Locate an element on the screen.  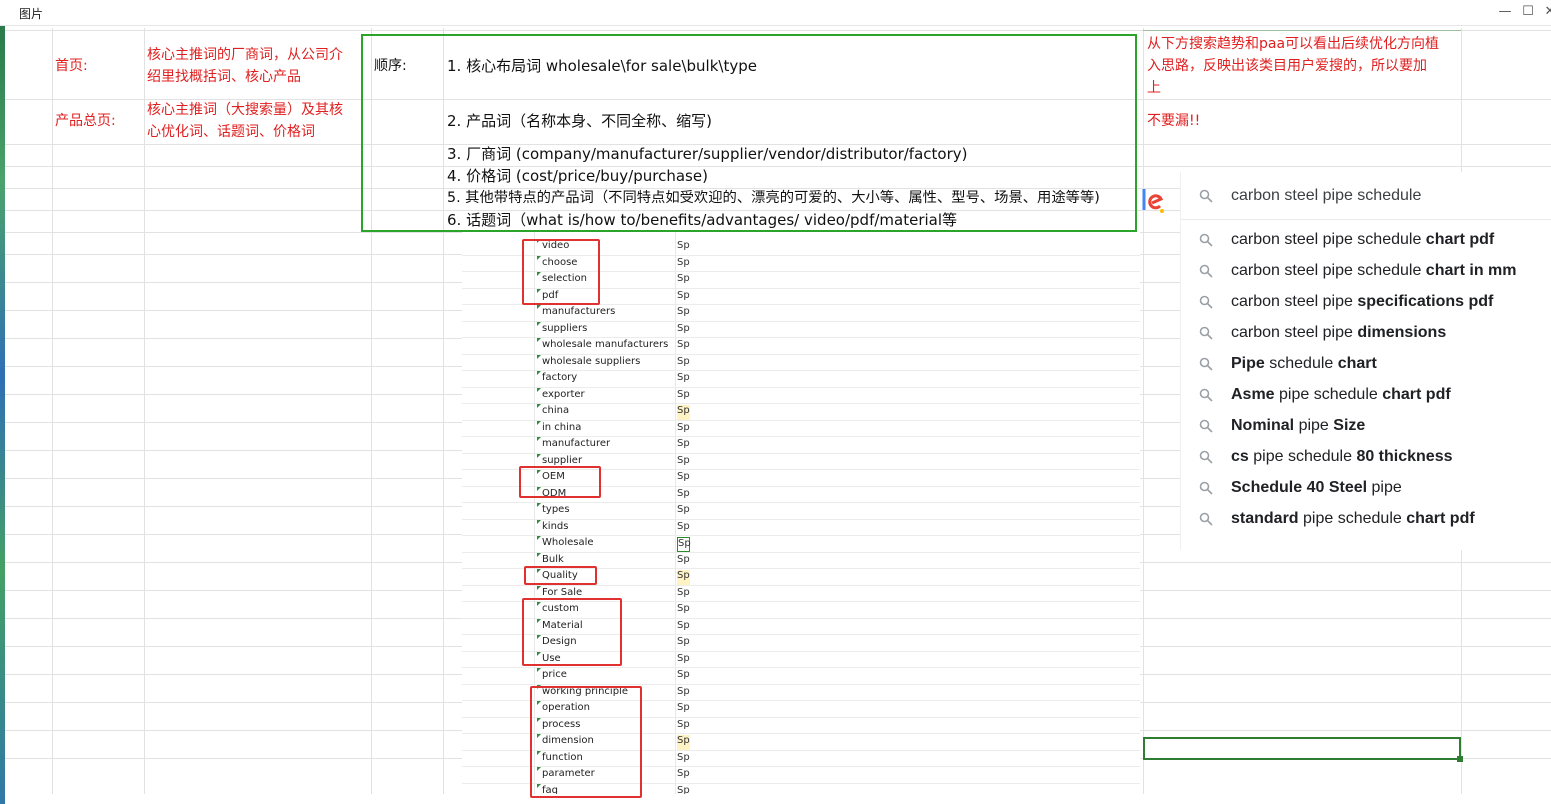
fill-handle is located at coordinates (1460, 759).